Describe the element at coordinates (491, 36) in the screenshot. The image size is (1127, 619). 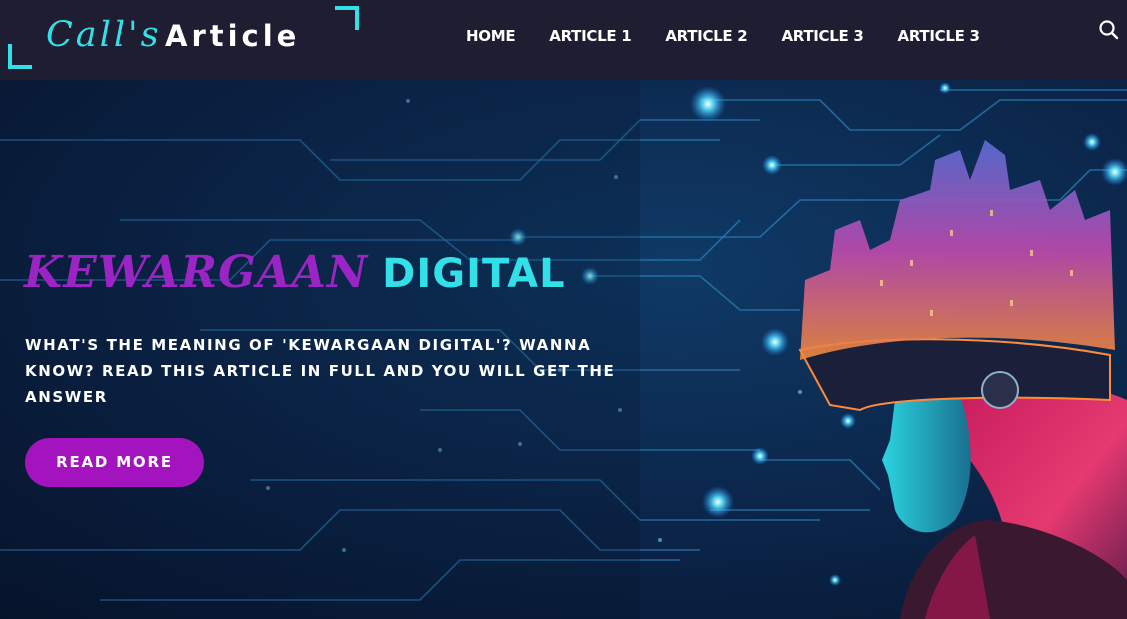
I see `nav-home: HOME` at that location.